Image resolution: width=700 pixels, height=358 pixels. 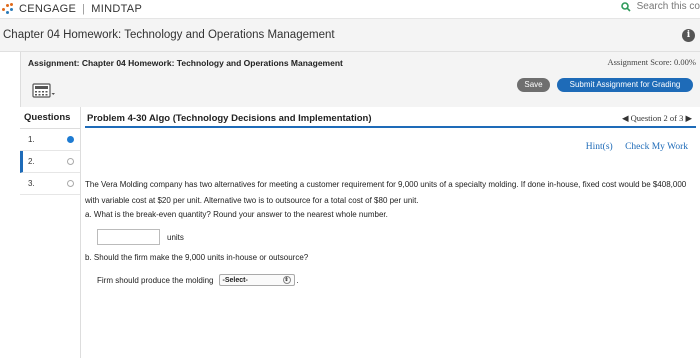 I want to click on title-divider, so click(x=390, y=127).